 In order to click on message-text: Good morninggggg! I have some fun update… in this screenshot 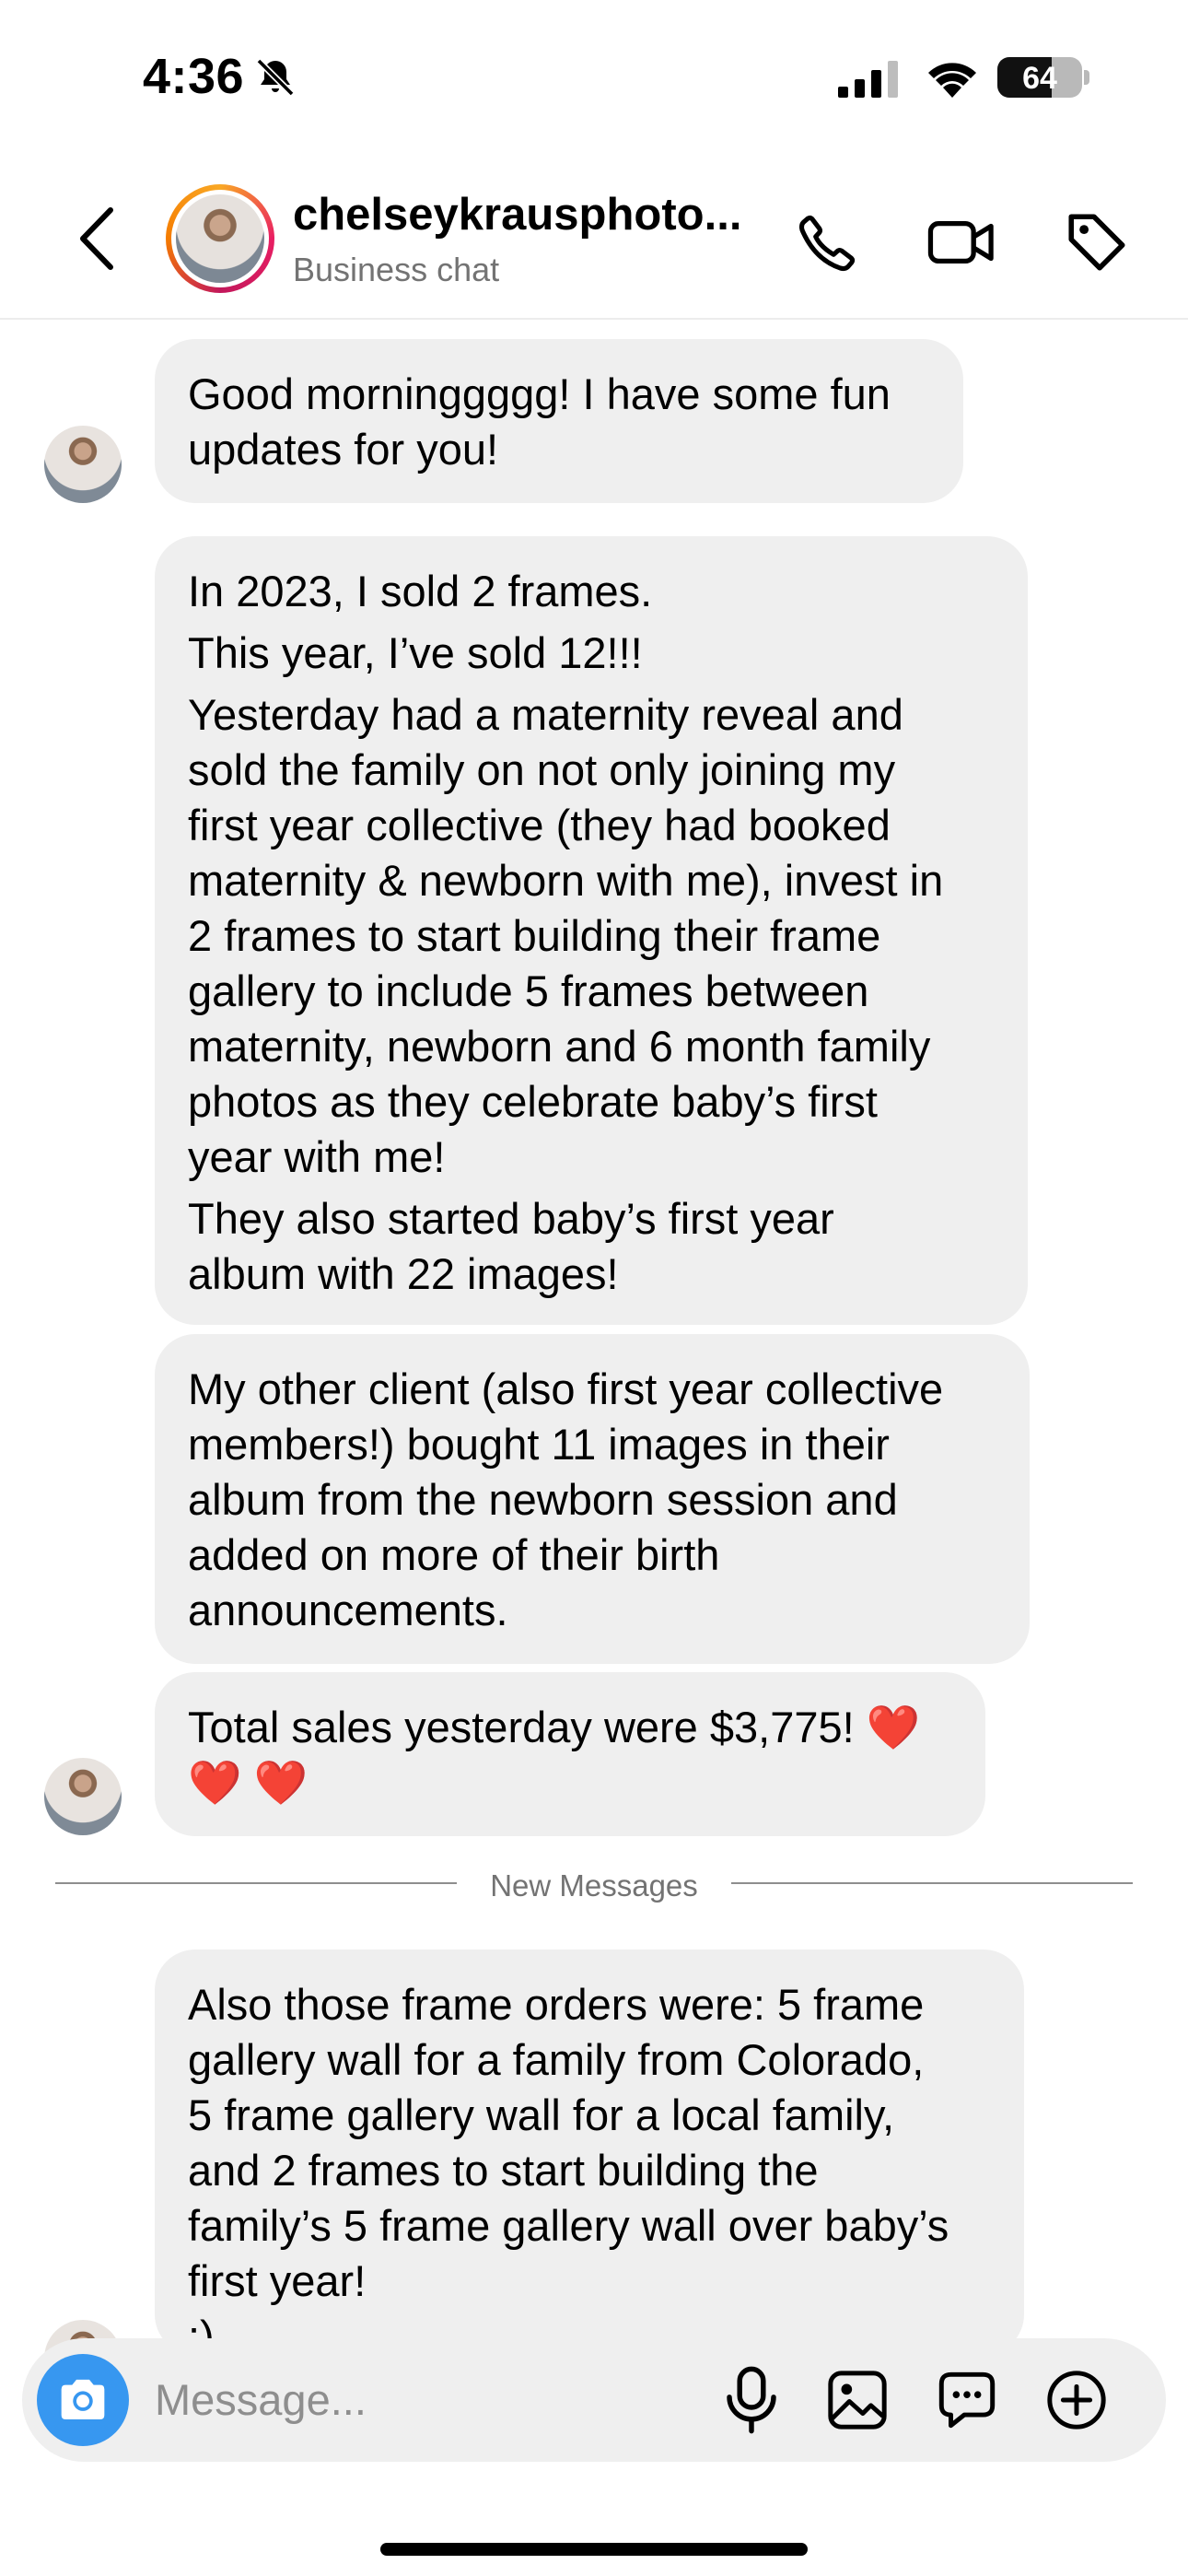, I will do `click(539, 421)`.